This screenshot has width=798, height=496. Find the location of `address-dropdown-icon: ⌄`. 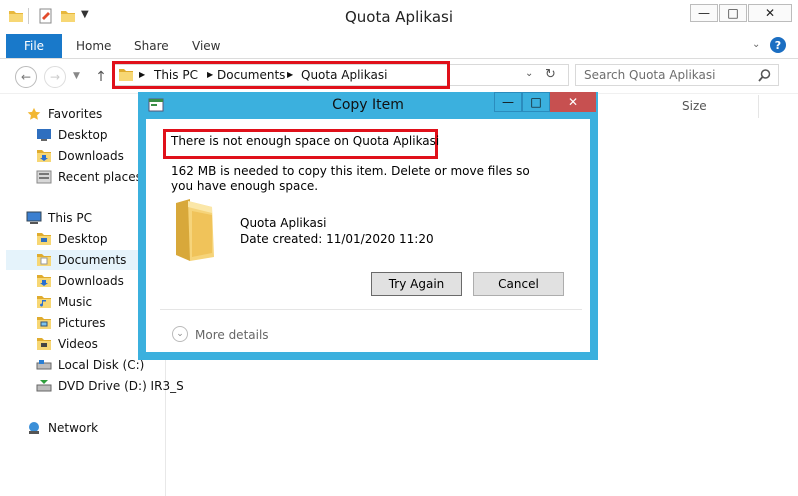

address-dropdown-icon: ⌄ is located at coordinates (529, 73).